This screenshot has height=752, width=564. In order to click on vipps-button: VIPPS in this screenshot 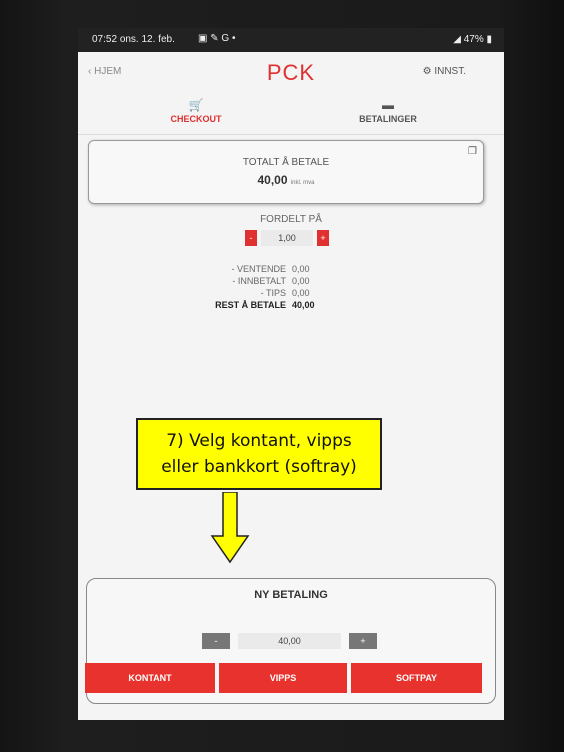, I will do `click(283, 678)`.